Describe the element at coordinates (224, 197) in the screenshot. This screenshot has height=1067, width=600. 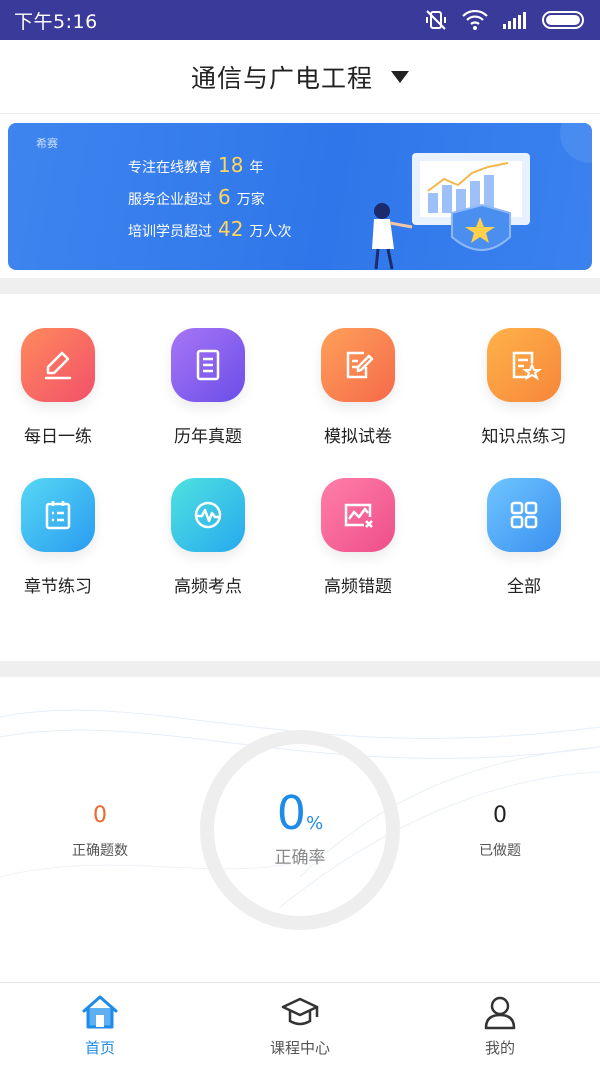
I see `banner-line-number: 6` at that location.